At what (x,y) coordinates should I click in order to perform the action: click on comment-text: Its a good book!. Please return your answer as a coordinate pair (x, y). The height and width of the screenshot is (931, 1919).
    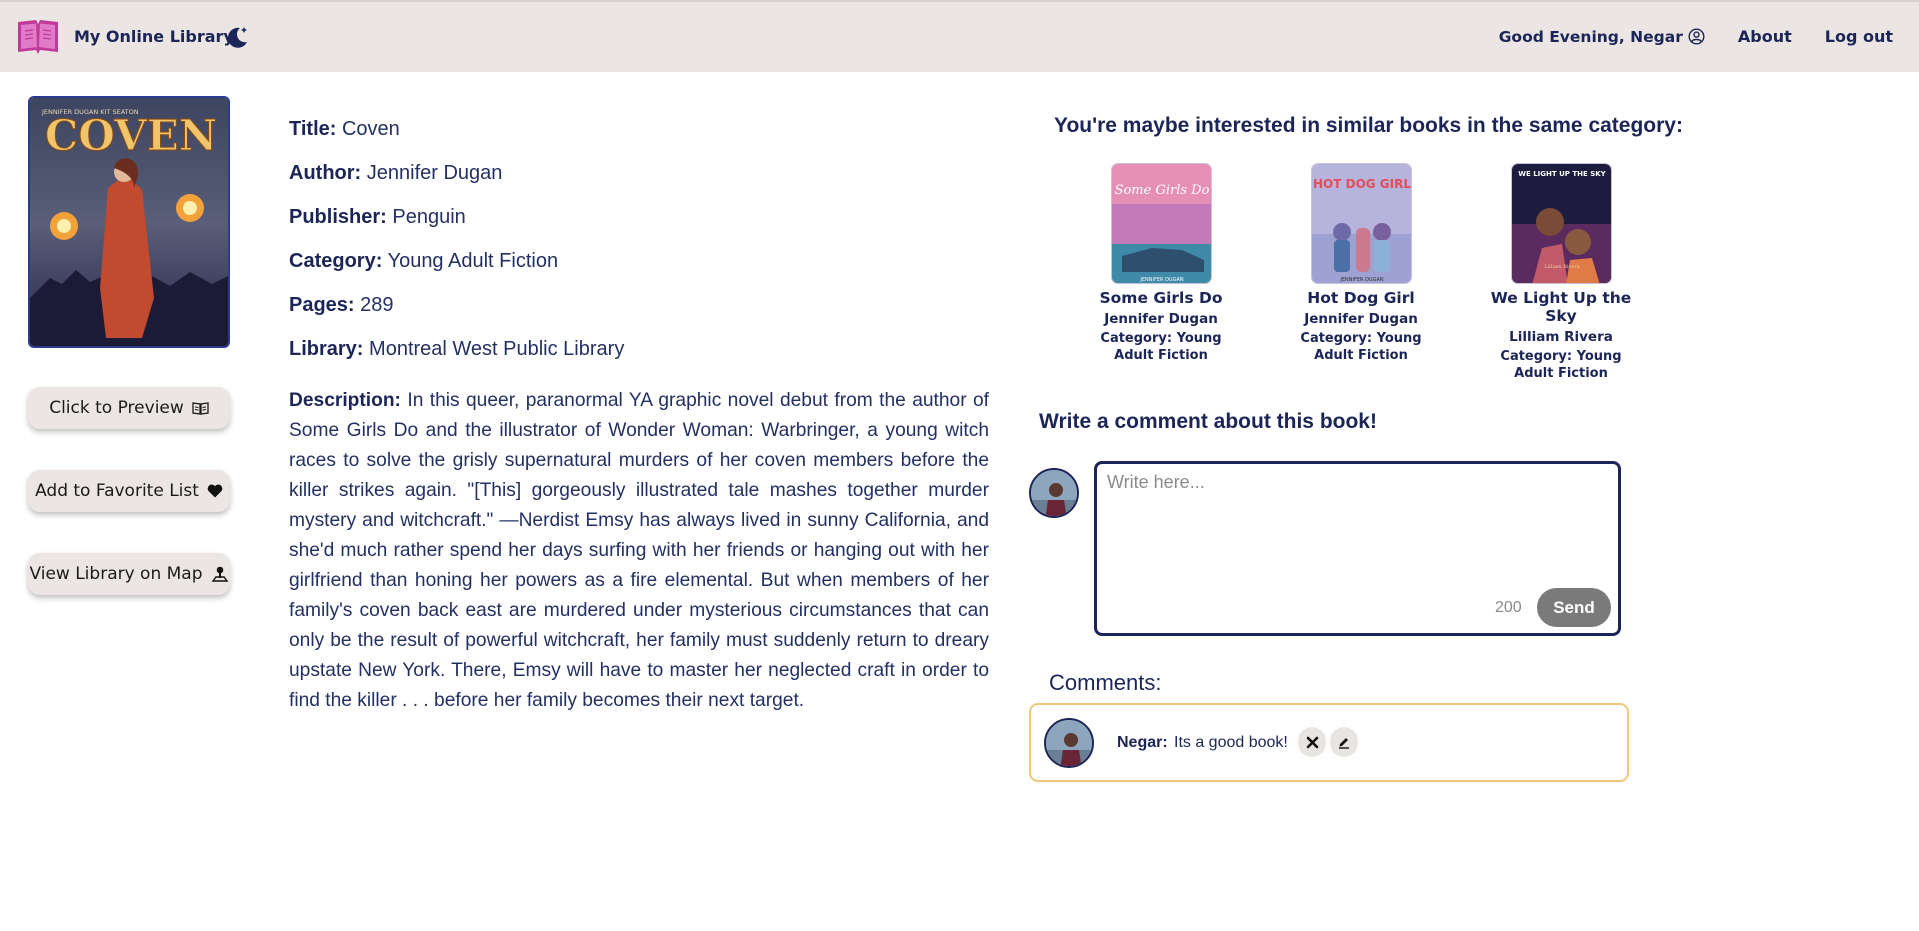
    Looking at the image, I should click on (1231, 742).